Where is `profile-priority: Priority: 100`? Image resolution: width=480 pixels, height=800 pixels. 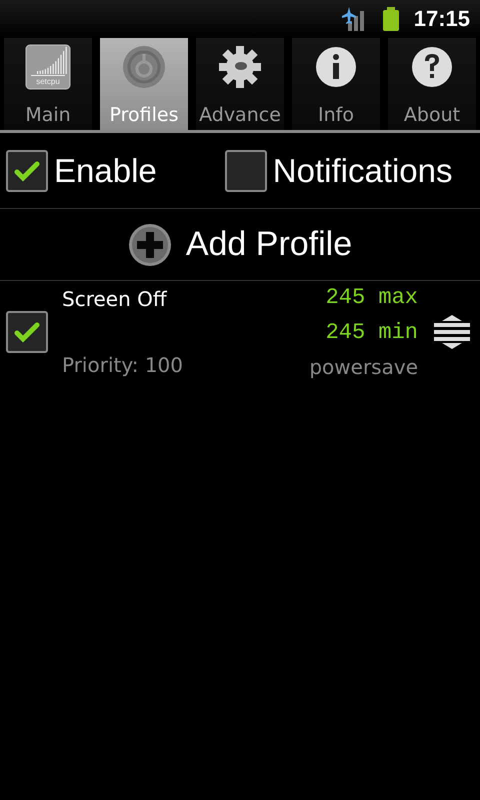 profile-priority: Priority: 100 is located at coordinates (122, 365).